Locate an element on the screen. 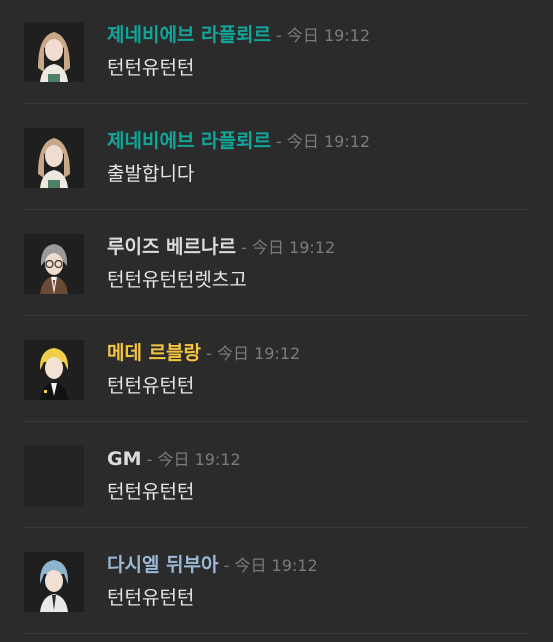 Image resolution: width=553 pixels, height=642 pixels. message-header: 다시엘 뒤부아 - 今日 19:12 is located at coordinates (212, 565).